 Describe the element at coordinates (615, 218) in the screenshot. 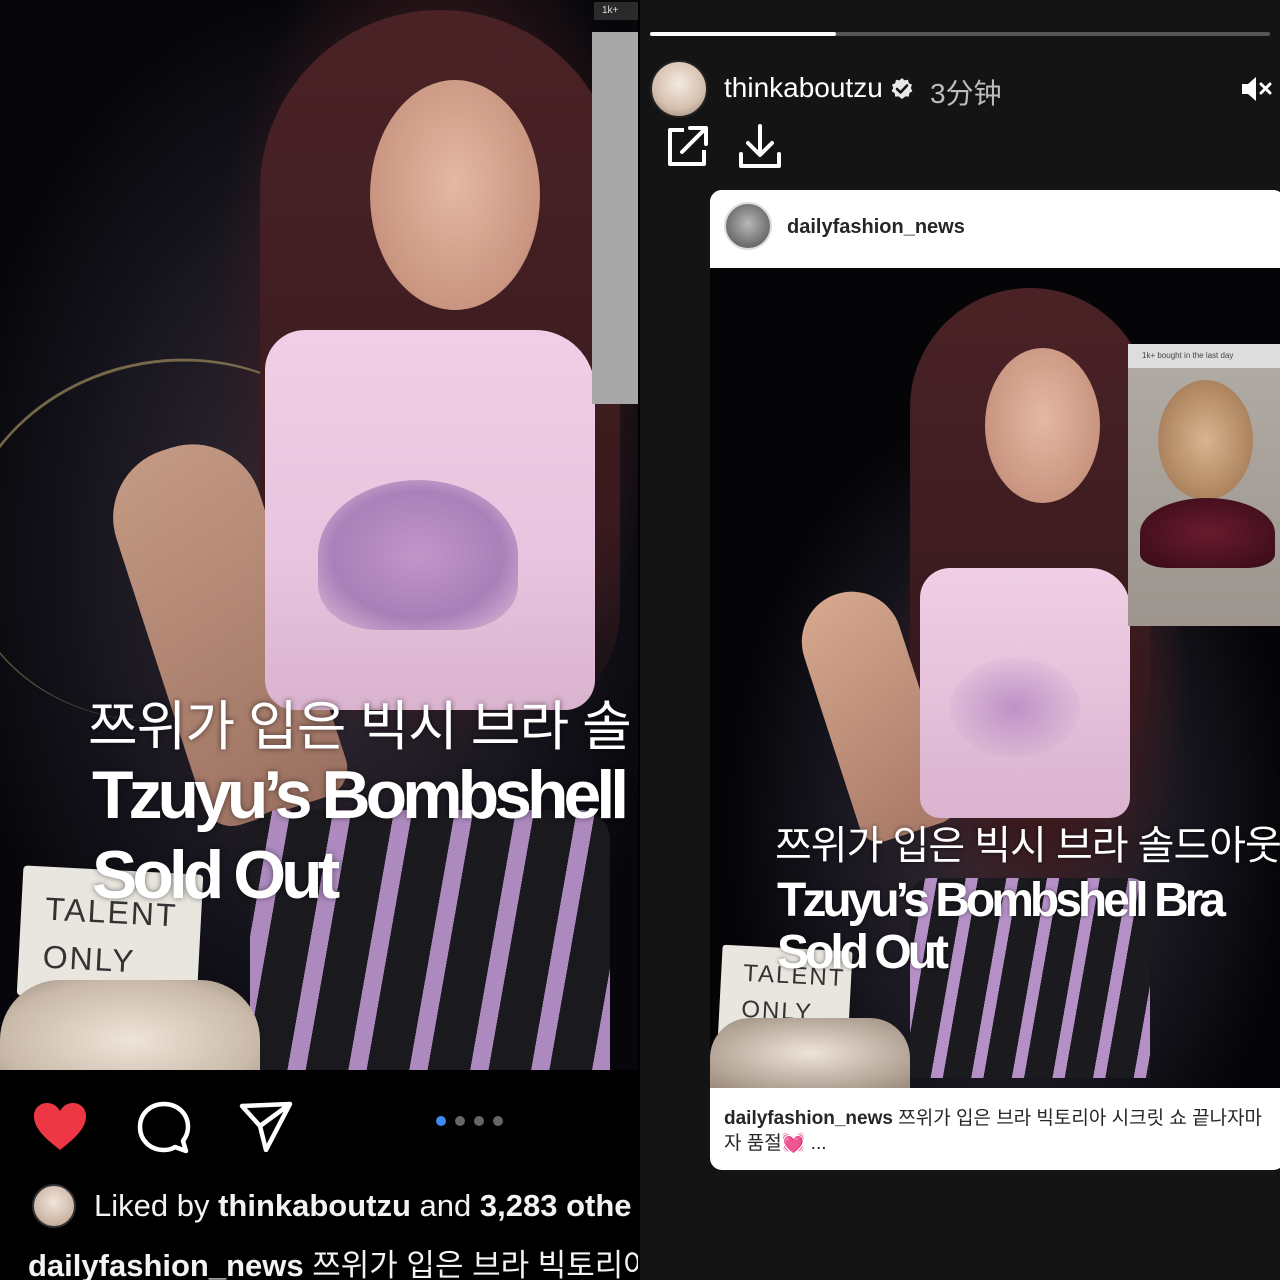

I see `next-slide-peek` at that location.